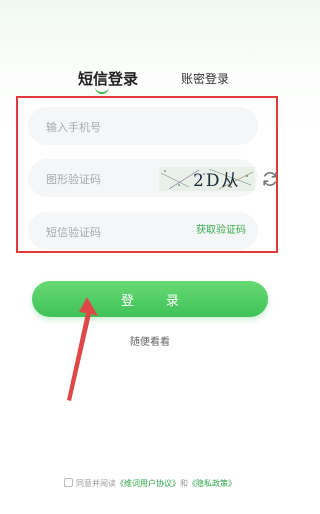 The image size is (320, 514). I want to click on agreement-and: 和, so click(184, 483).